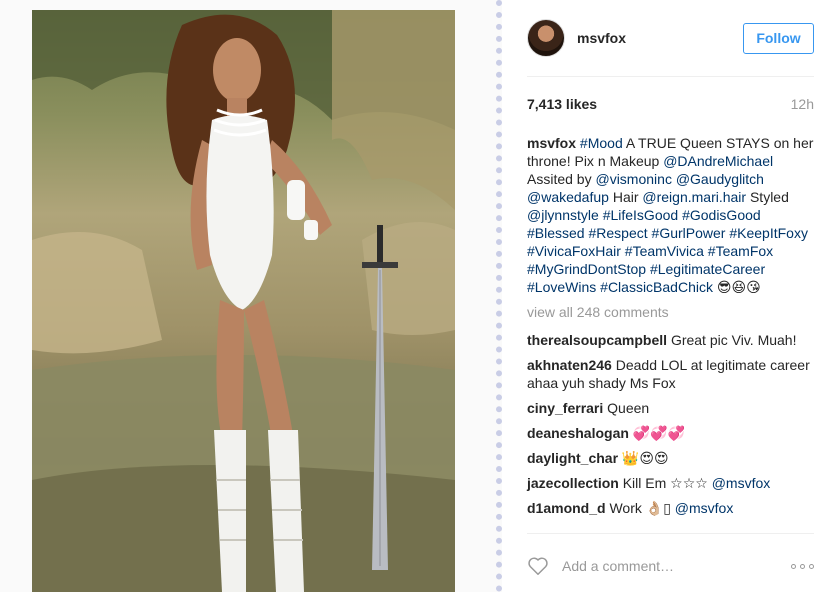 The height and width of the screenshot is (592, 830). What do you see at coordinates (562, 104) in the screenshot?
I see `likes-count: 7,413 likes` at bounding box center [562, 104].